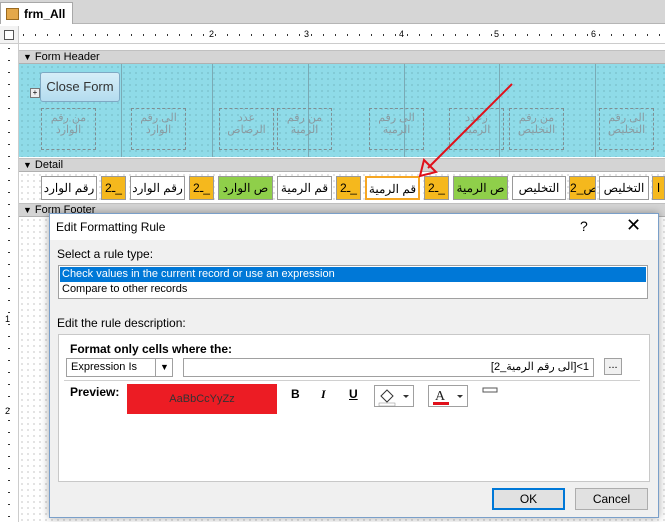 Image resolution: width=665 pixels, height=522 pixels. I want to click on clear-format-icon, so click(490, 392).